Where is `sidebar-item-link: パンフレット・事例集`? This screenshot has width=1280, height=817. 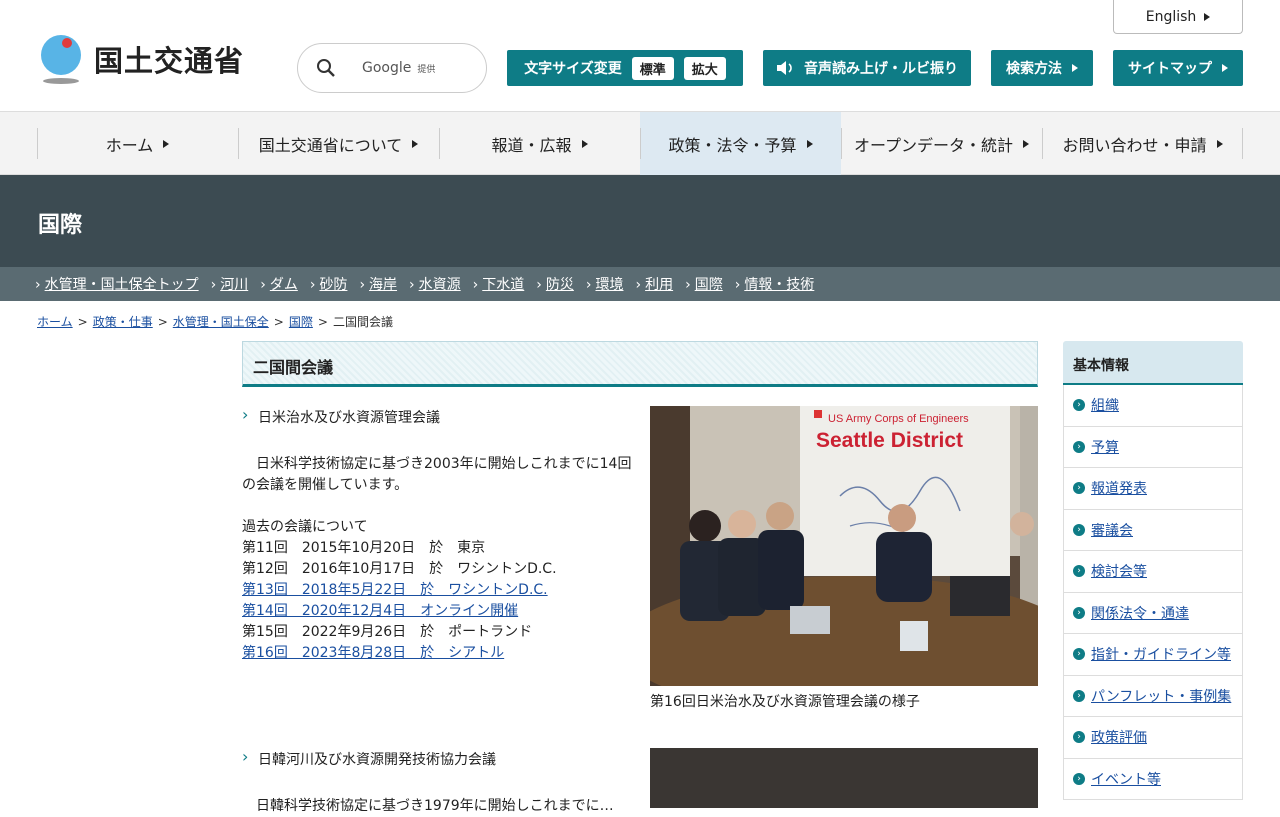 sidebar-item-link: パンフレット・事例集 is located at coordinates (1161, 696).